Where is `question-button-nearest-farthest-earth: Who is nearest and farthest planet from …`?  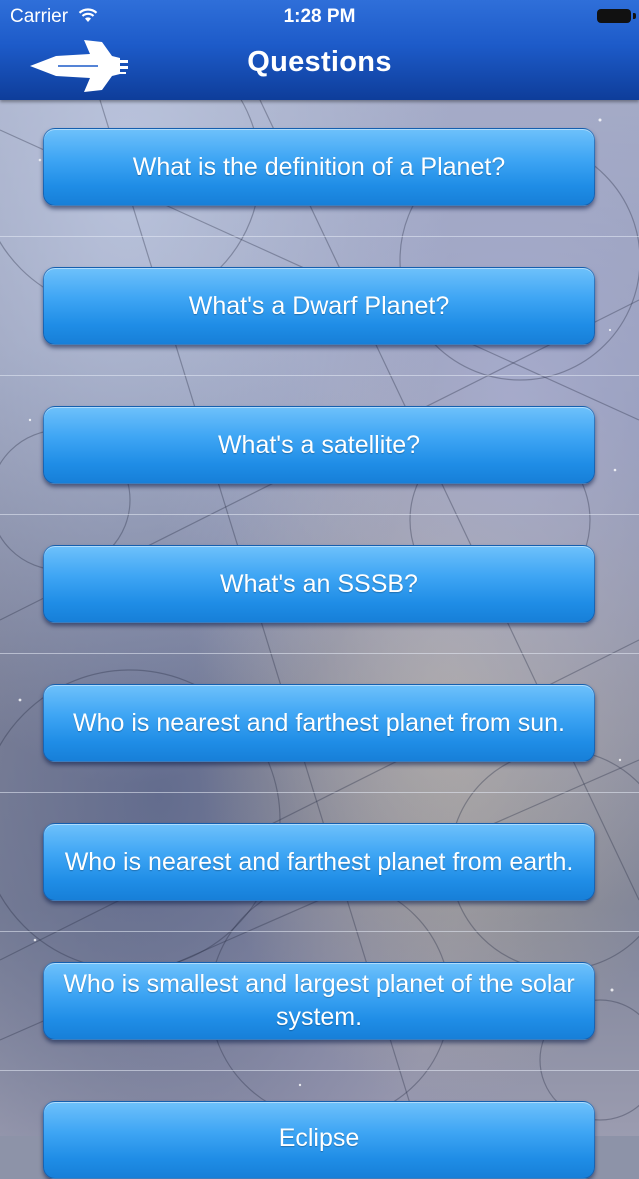
question-button-nearest-farthest-earth: Who is nearest and farthest planet from … is located at coordinates (319, 862).